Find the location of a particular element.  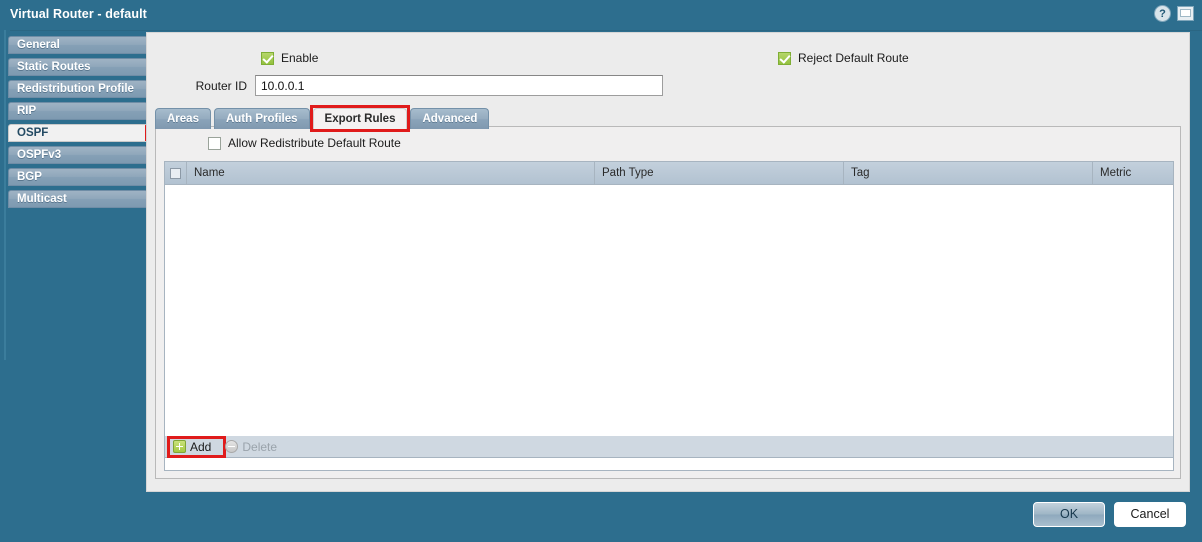

reject-default-route-checkbox: Reject Default Route is located at coordinates (843, 58).